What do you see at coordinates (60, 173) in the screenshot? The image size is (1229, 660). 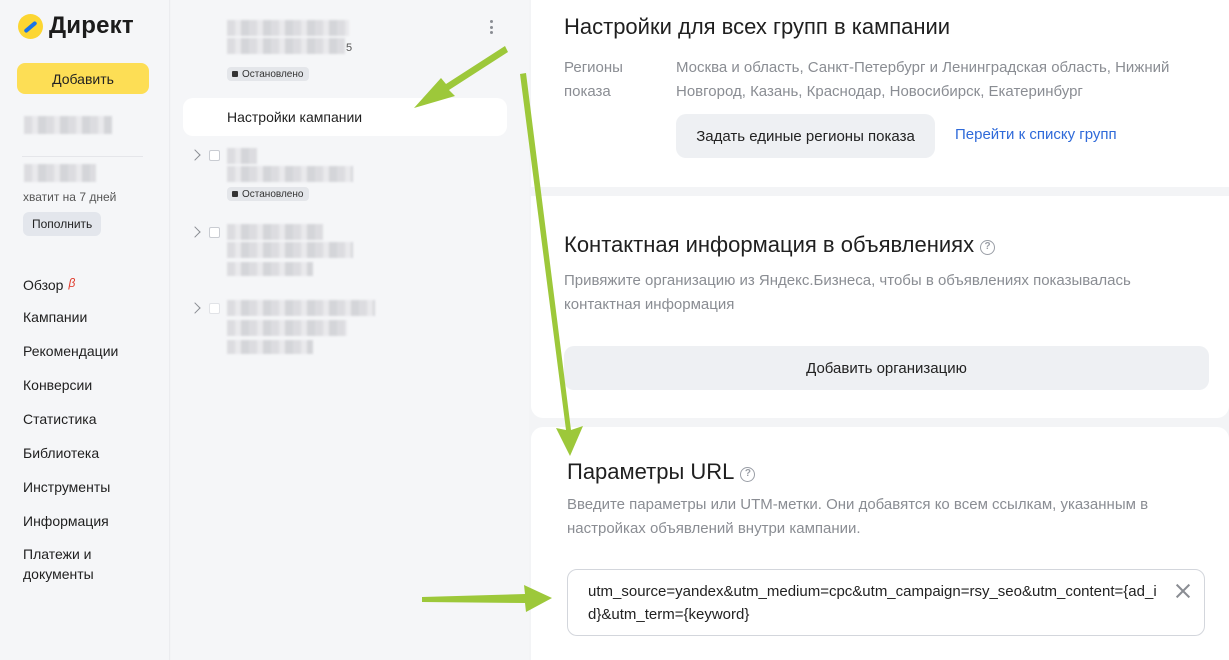 I see `balance-redacted` at bounding box center [60, 173].